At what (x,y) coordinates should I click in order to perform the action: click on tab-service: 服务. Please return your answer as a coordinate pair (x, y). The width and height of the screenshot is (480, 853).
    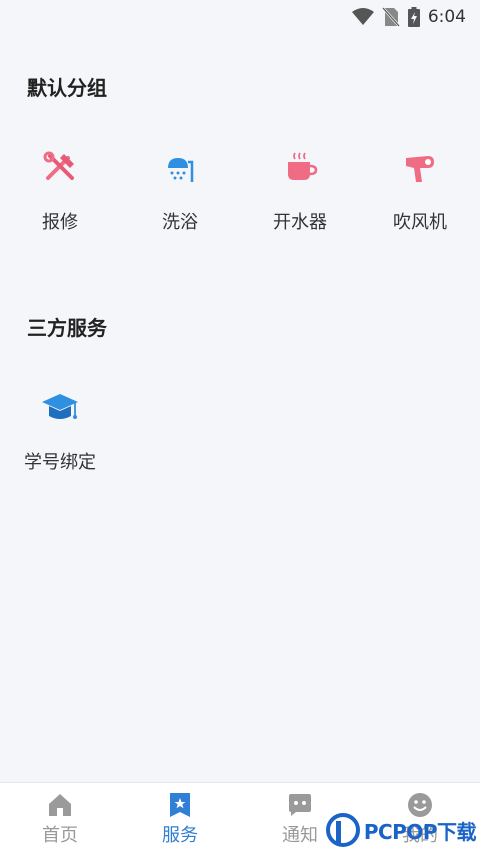
    Looking at the image, I should click on (180, 818).